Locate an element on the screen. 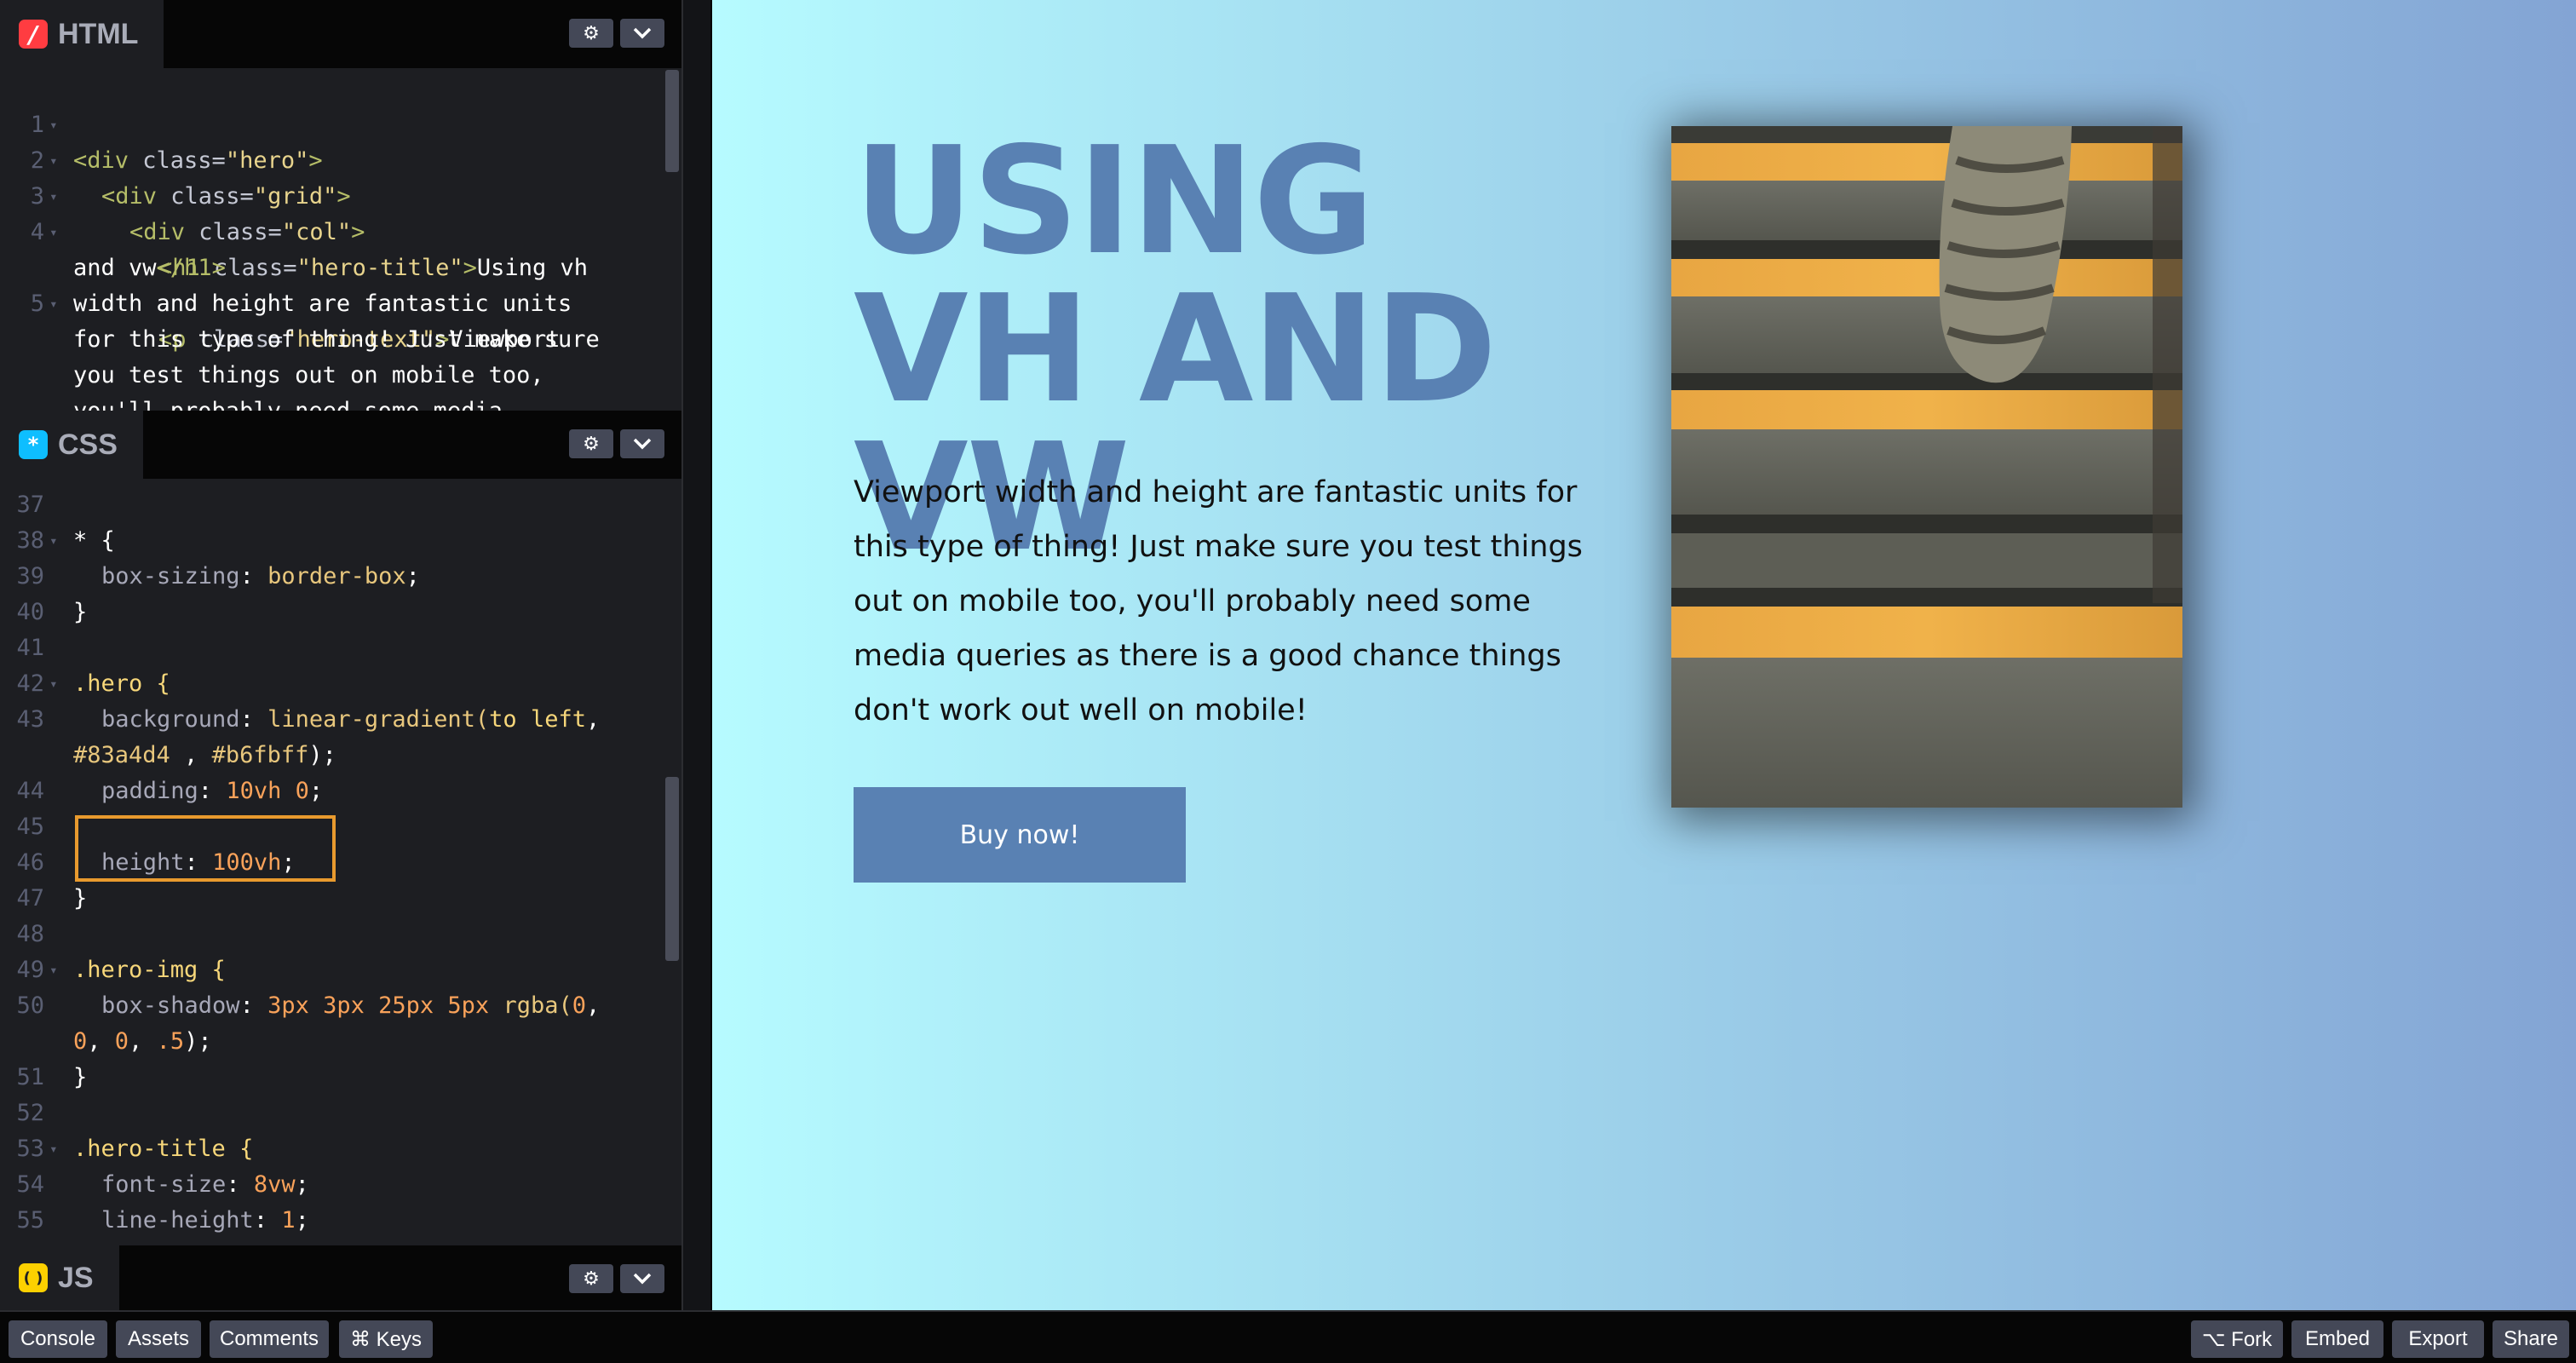  code-line: 0, 0, .5); is located at coordinates (142, 1041).